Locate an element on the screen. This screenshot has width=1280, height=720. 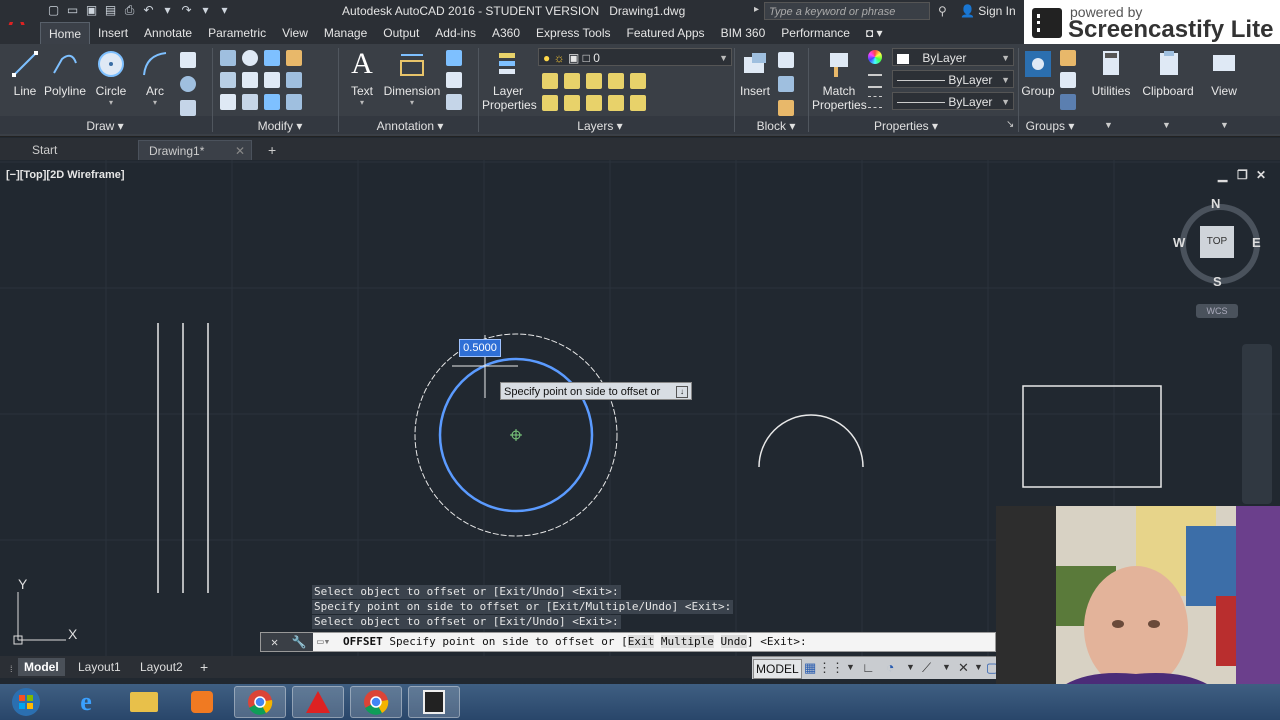
polar-dropdown-icon: ▼ is located at coordinates (910, 667).